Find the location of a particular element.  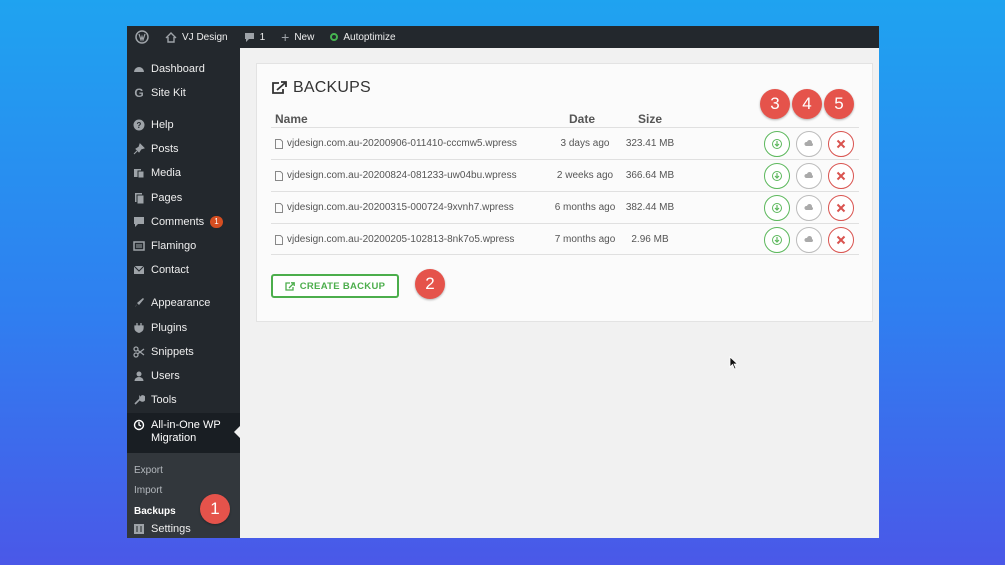

page-title-text: BACKUPS is located at coordinates (332, 87).